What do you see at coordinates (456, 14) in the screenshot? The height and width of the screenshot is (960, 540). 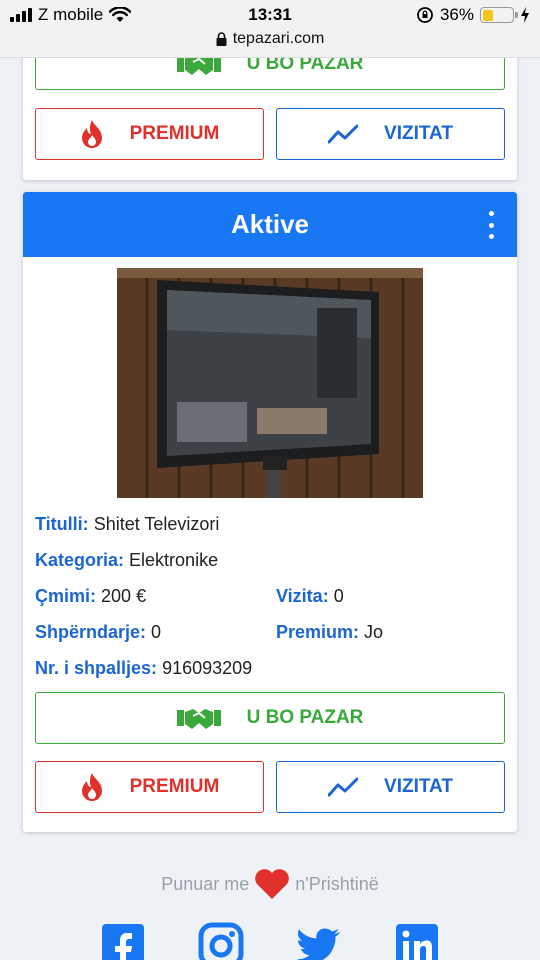 I see `battery-percent: 36%` at bounding box center [456, 14].